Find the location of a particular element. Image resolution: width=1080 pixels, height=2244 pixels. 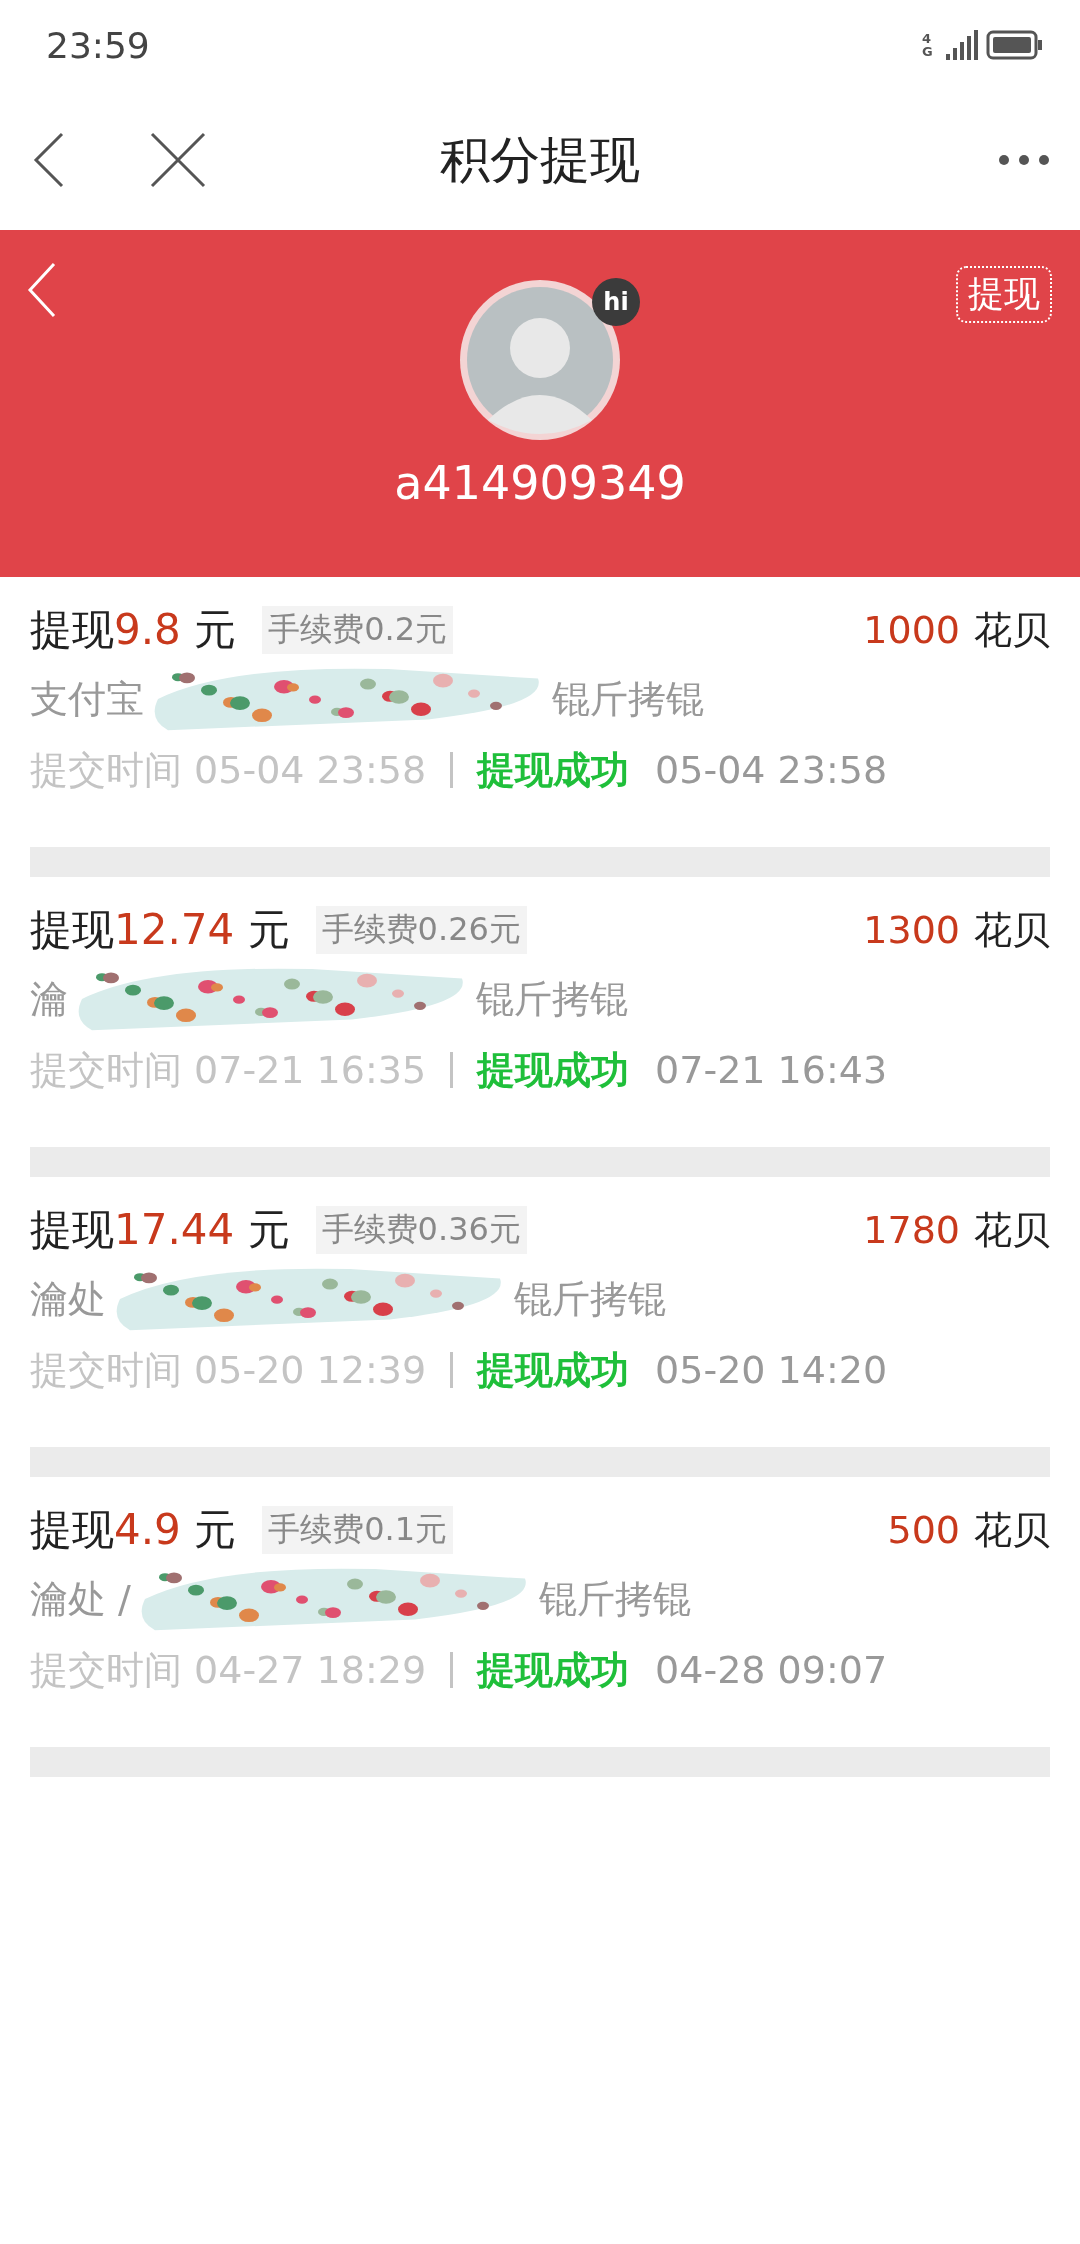

complete-time: 05-20 14:20 is located at coordinates (771, 1370).